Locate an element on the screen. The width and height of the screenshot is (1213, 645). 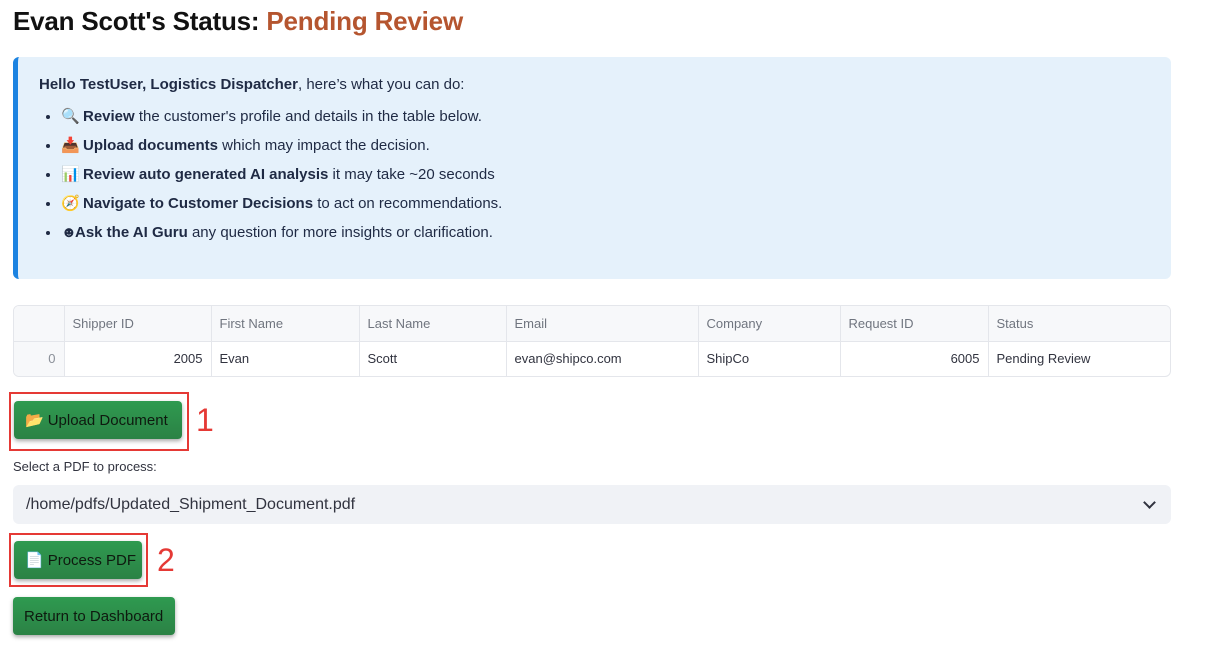
annotation-number-1: 1 is located at coordinates (205, 420).